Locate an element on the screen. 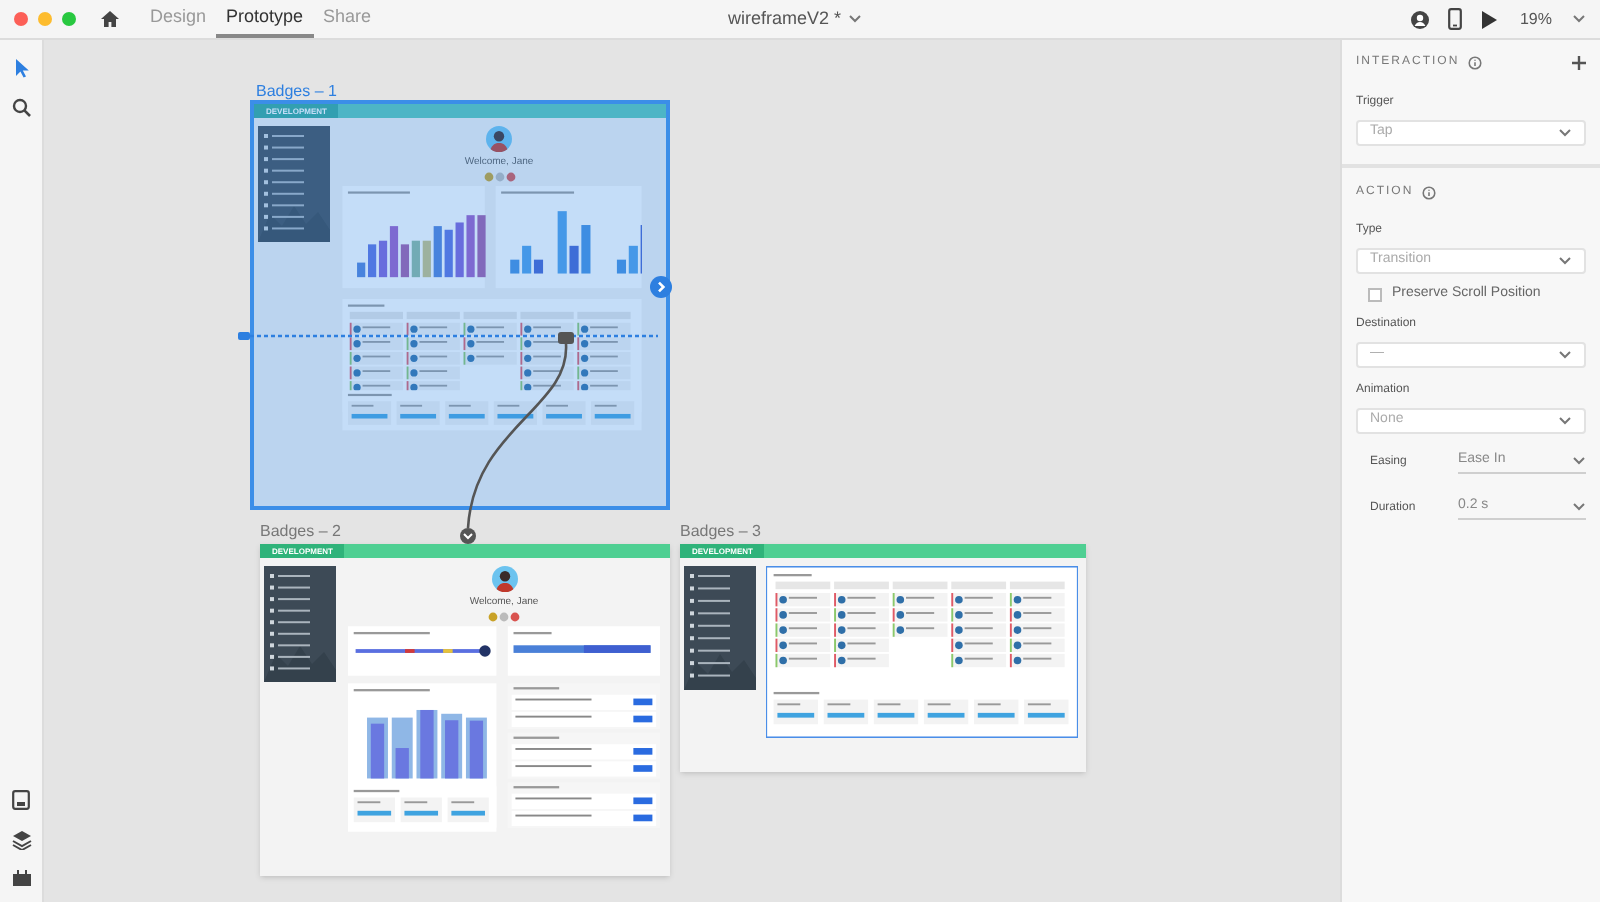 This screenshot has width=1600, height=902. select-tool-icon is located at coordinates (21, 68).